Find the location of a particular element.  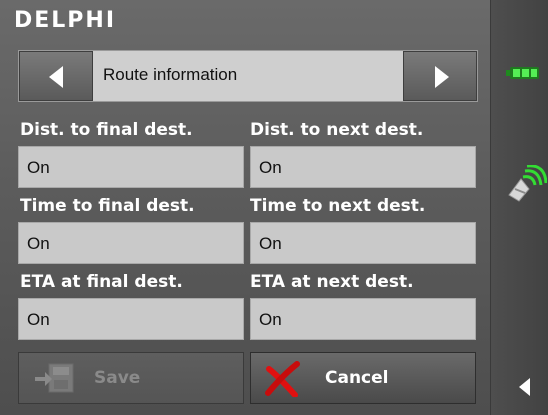

save-button: Save is located at coordinates (131, 378).